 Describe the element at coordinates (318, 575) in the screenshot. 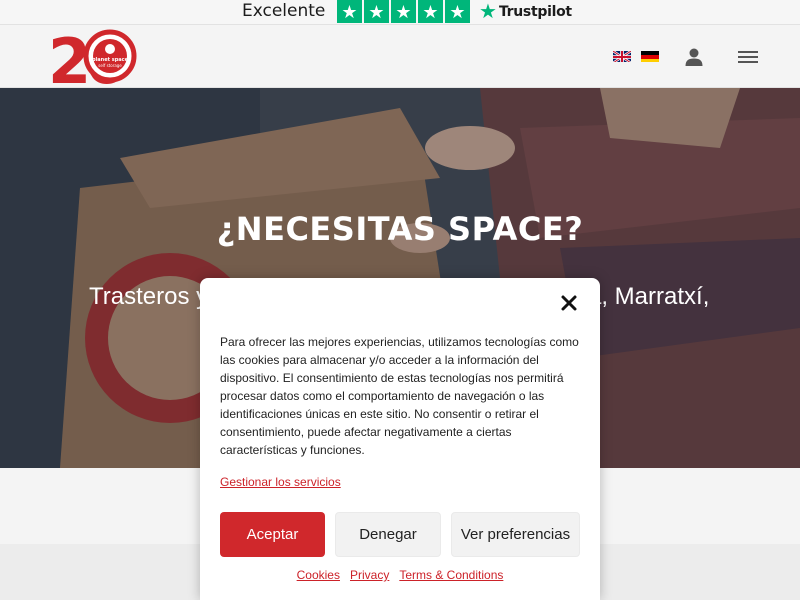

I see `cookies-link: Cookies` at that location.